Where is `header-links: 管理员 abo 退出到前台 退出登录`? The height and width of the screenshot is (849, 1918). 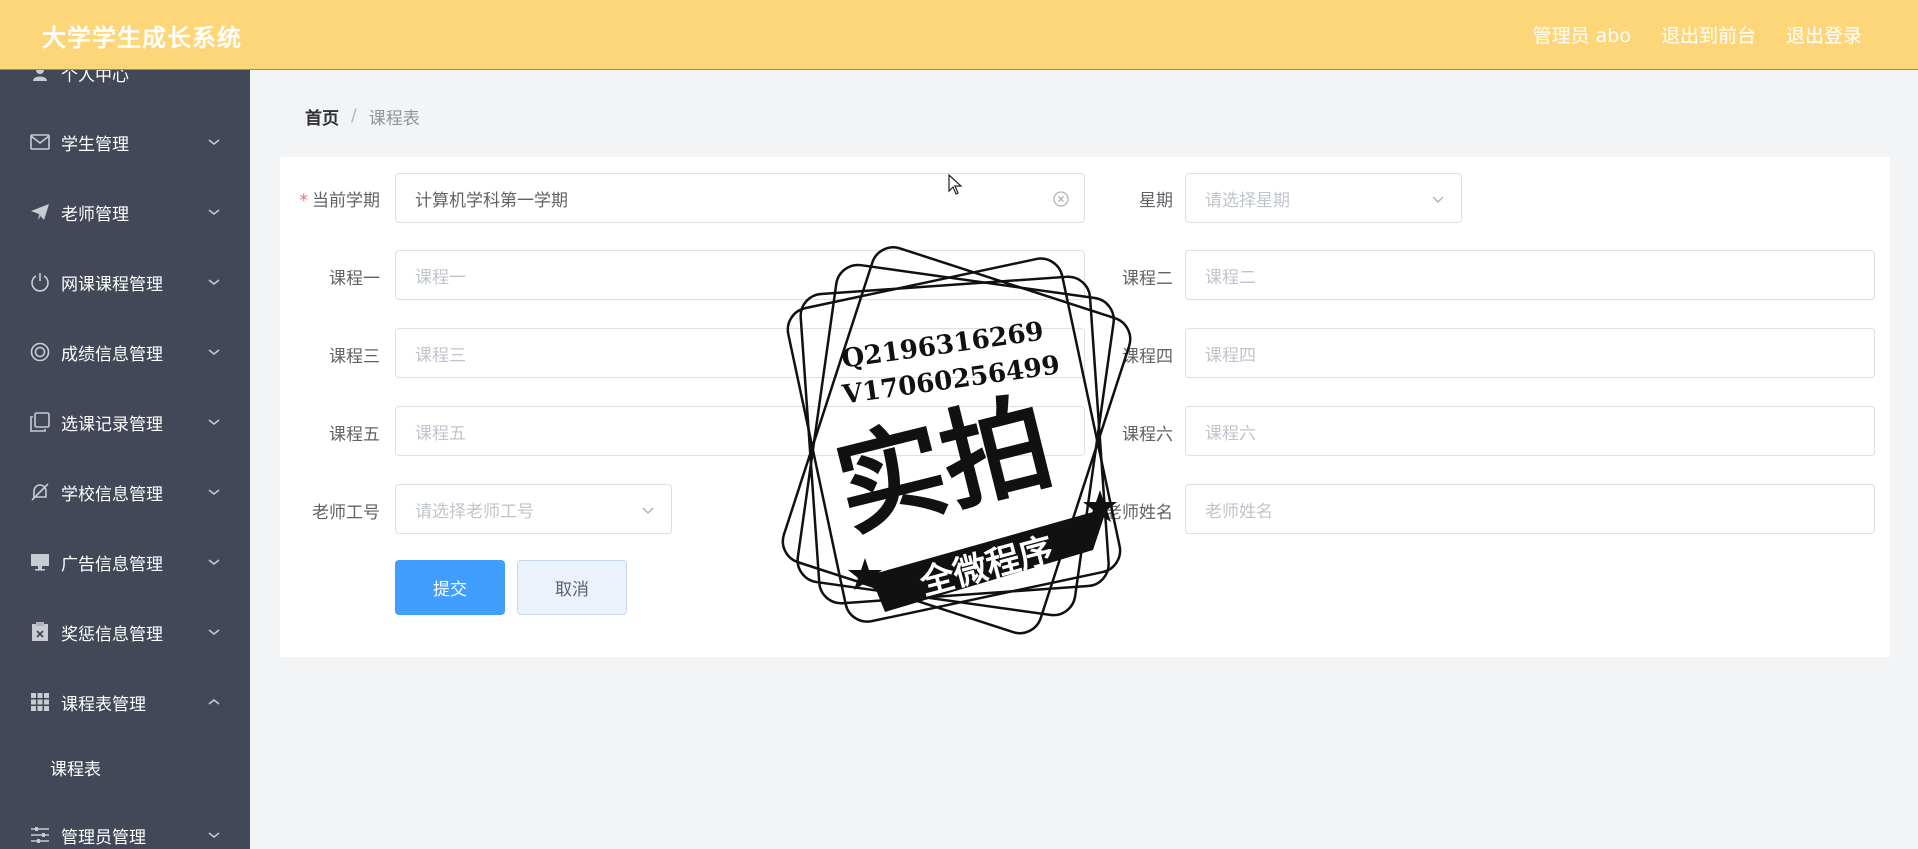 header-links: 管理员 abo 退出到前台 退出登录 is located at coordinates (1697, 34).